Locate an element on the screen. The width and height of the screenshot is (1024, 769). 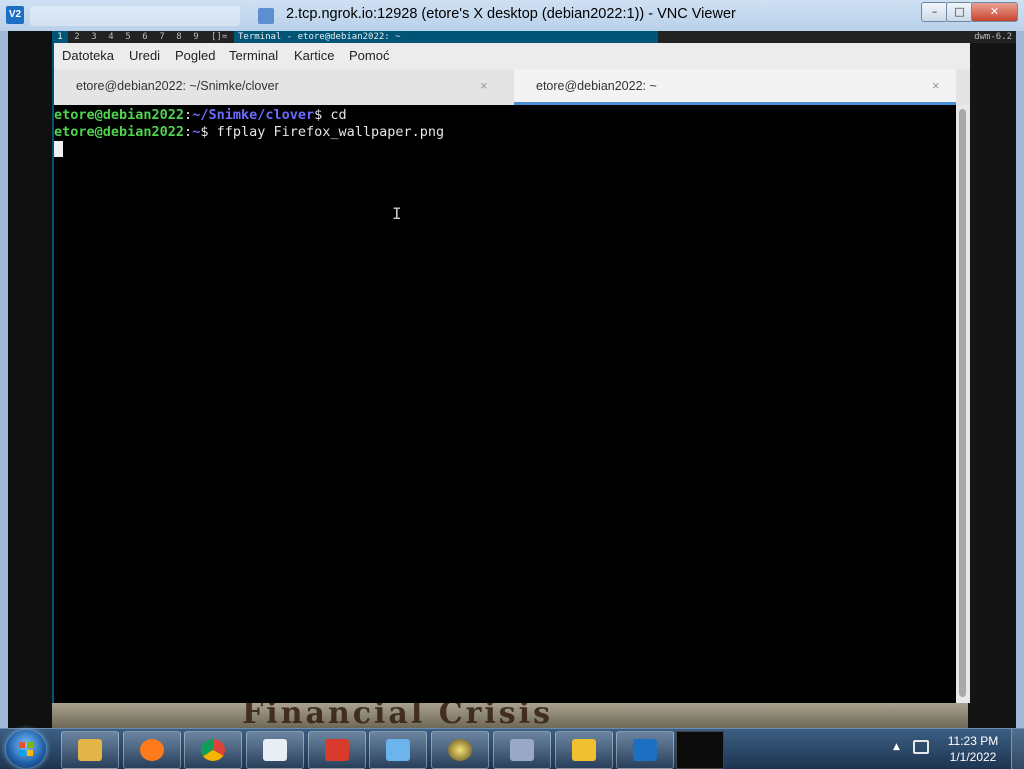
window-icon is located at coordinates (266, 16).